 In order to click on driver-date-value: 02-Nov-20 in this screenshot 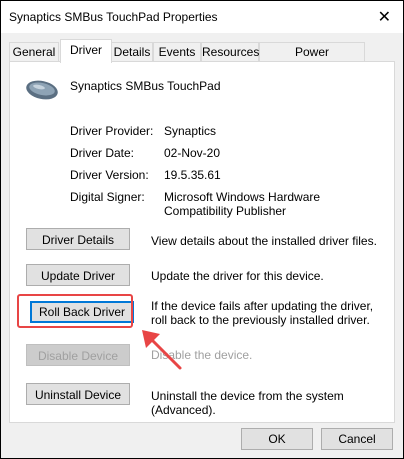, I will do `click(192, 153)`.